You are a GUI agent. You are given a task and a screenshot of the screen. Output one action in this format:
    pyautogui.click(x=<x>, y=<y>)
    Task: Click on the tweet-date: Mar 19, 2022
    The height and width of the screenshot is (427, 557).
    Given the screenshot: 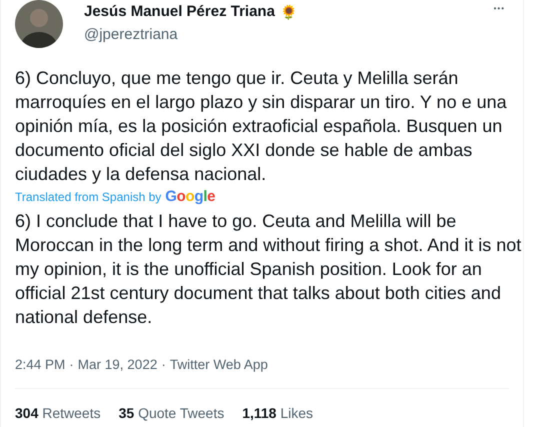 What is the action you would take?
    pyautogui.click(x=118, y=364)
    